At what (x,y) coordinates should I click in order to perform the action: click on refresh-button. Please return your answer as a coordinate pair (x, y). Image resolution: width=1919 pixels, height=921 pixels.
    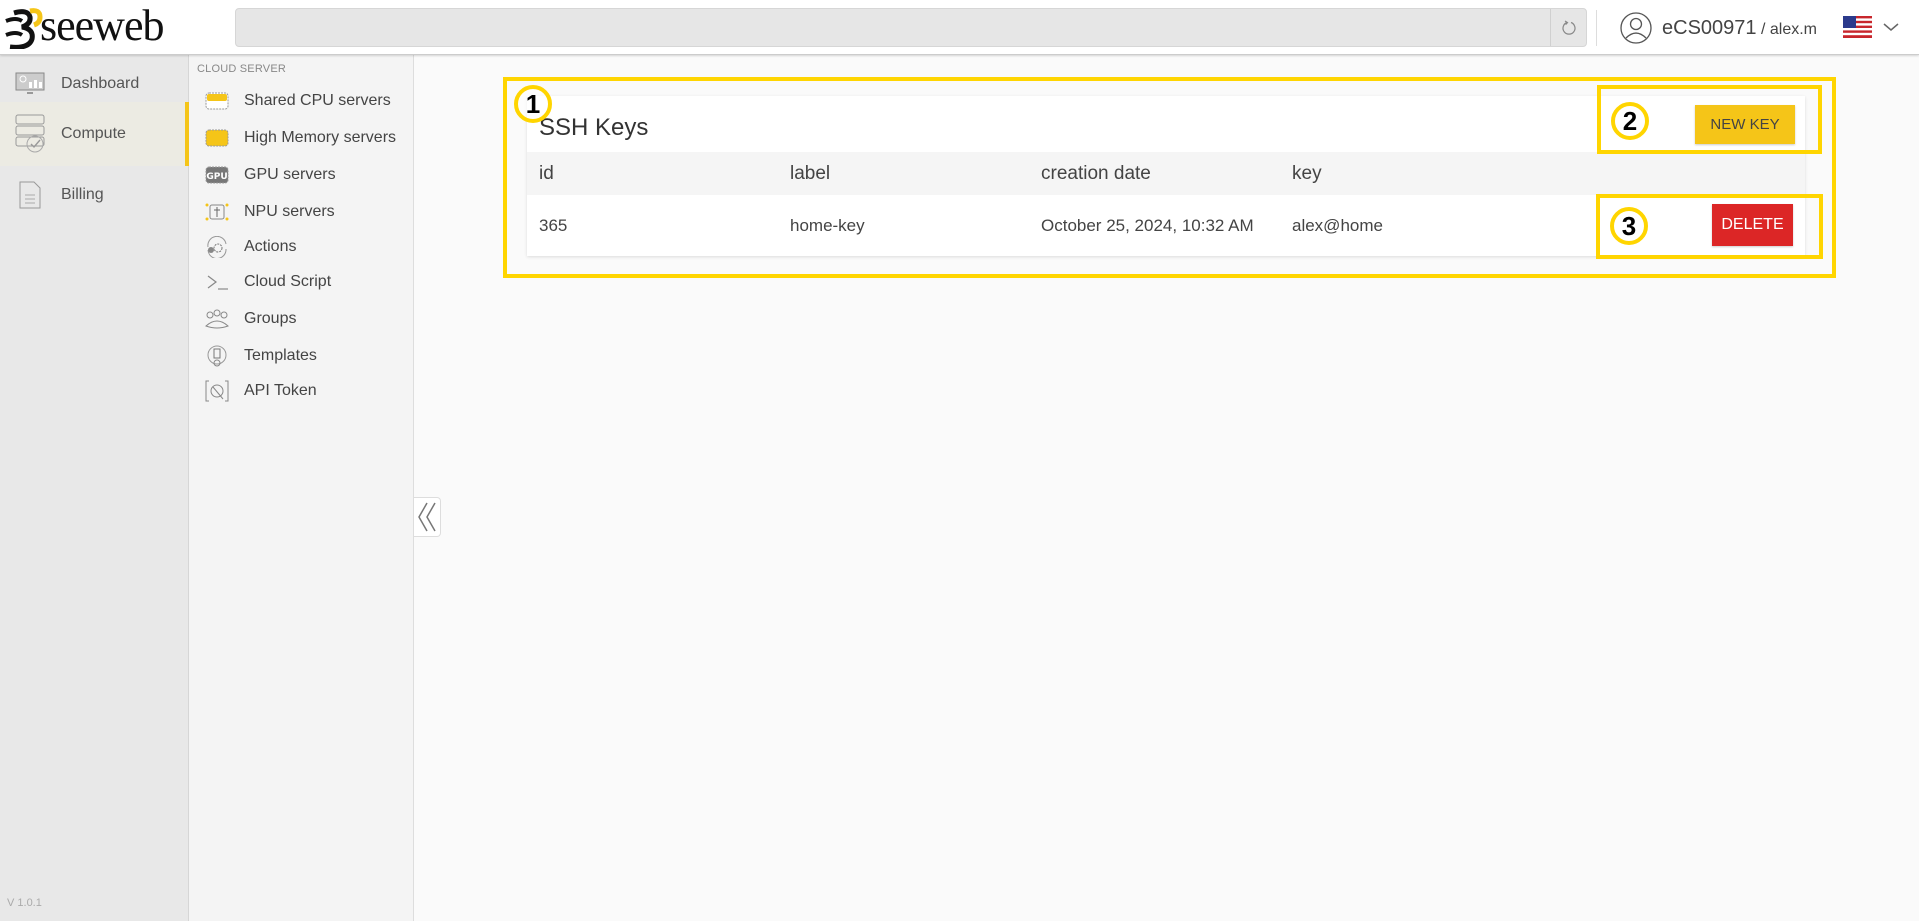
    Looking at the image, I should click on (1568, 27).